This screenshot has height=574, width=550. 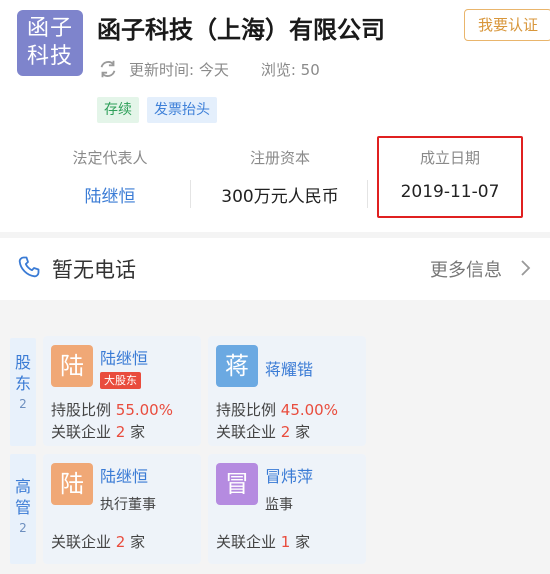 I want to click on shareholders-tab: 股 东 2, so click(x=23, y=392).